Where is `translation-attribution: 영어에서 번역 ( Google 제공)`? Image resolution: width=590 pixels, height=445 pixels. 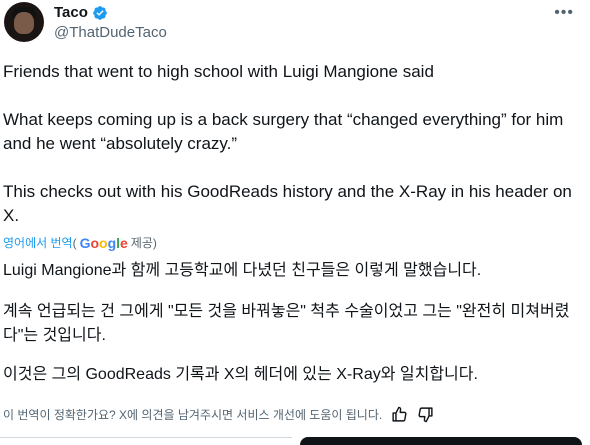 translation-attribution: 영어에서 번역 ( Google 제공) is located at coordinates (80, 242).